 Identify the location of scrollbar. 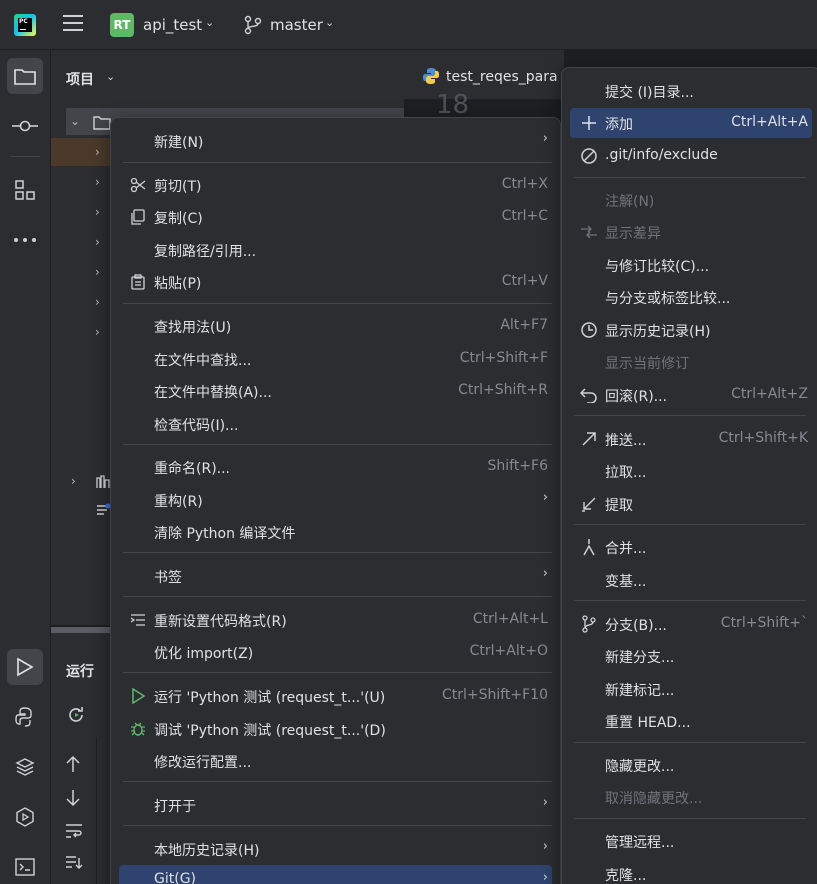
(81, 630).